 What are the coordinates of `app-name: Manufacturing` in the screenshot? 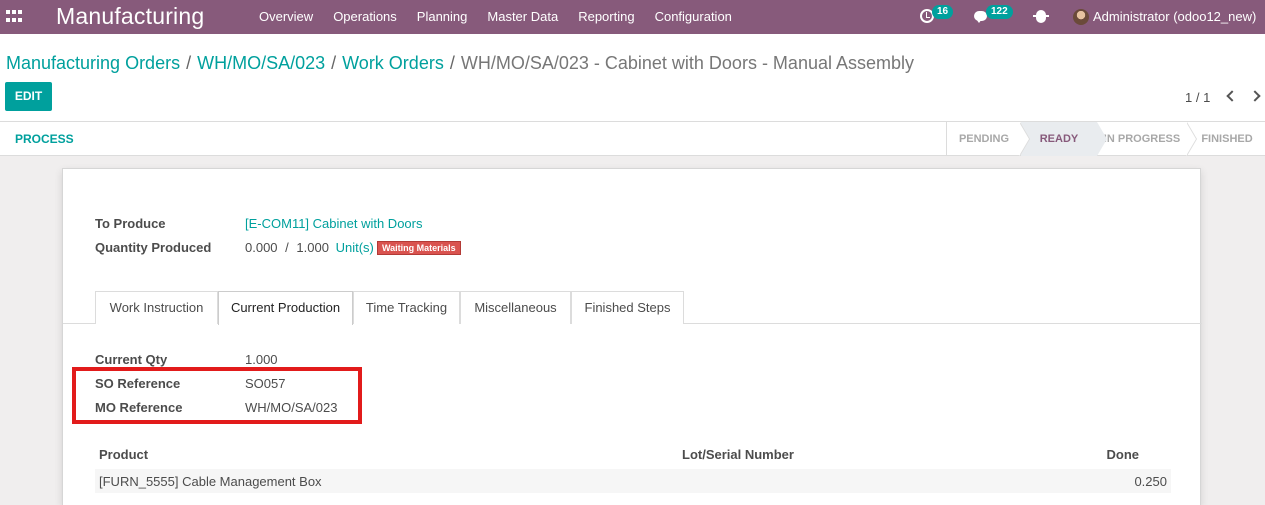 It's located at (130, 16).